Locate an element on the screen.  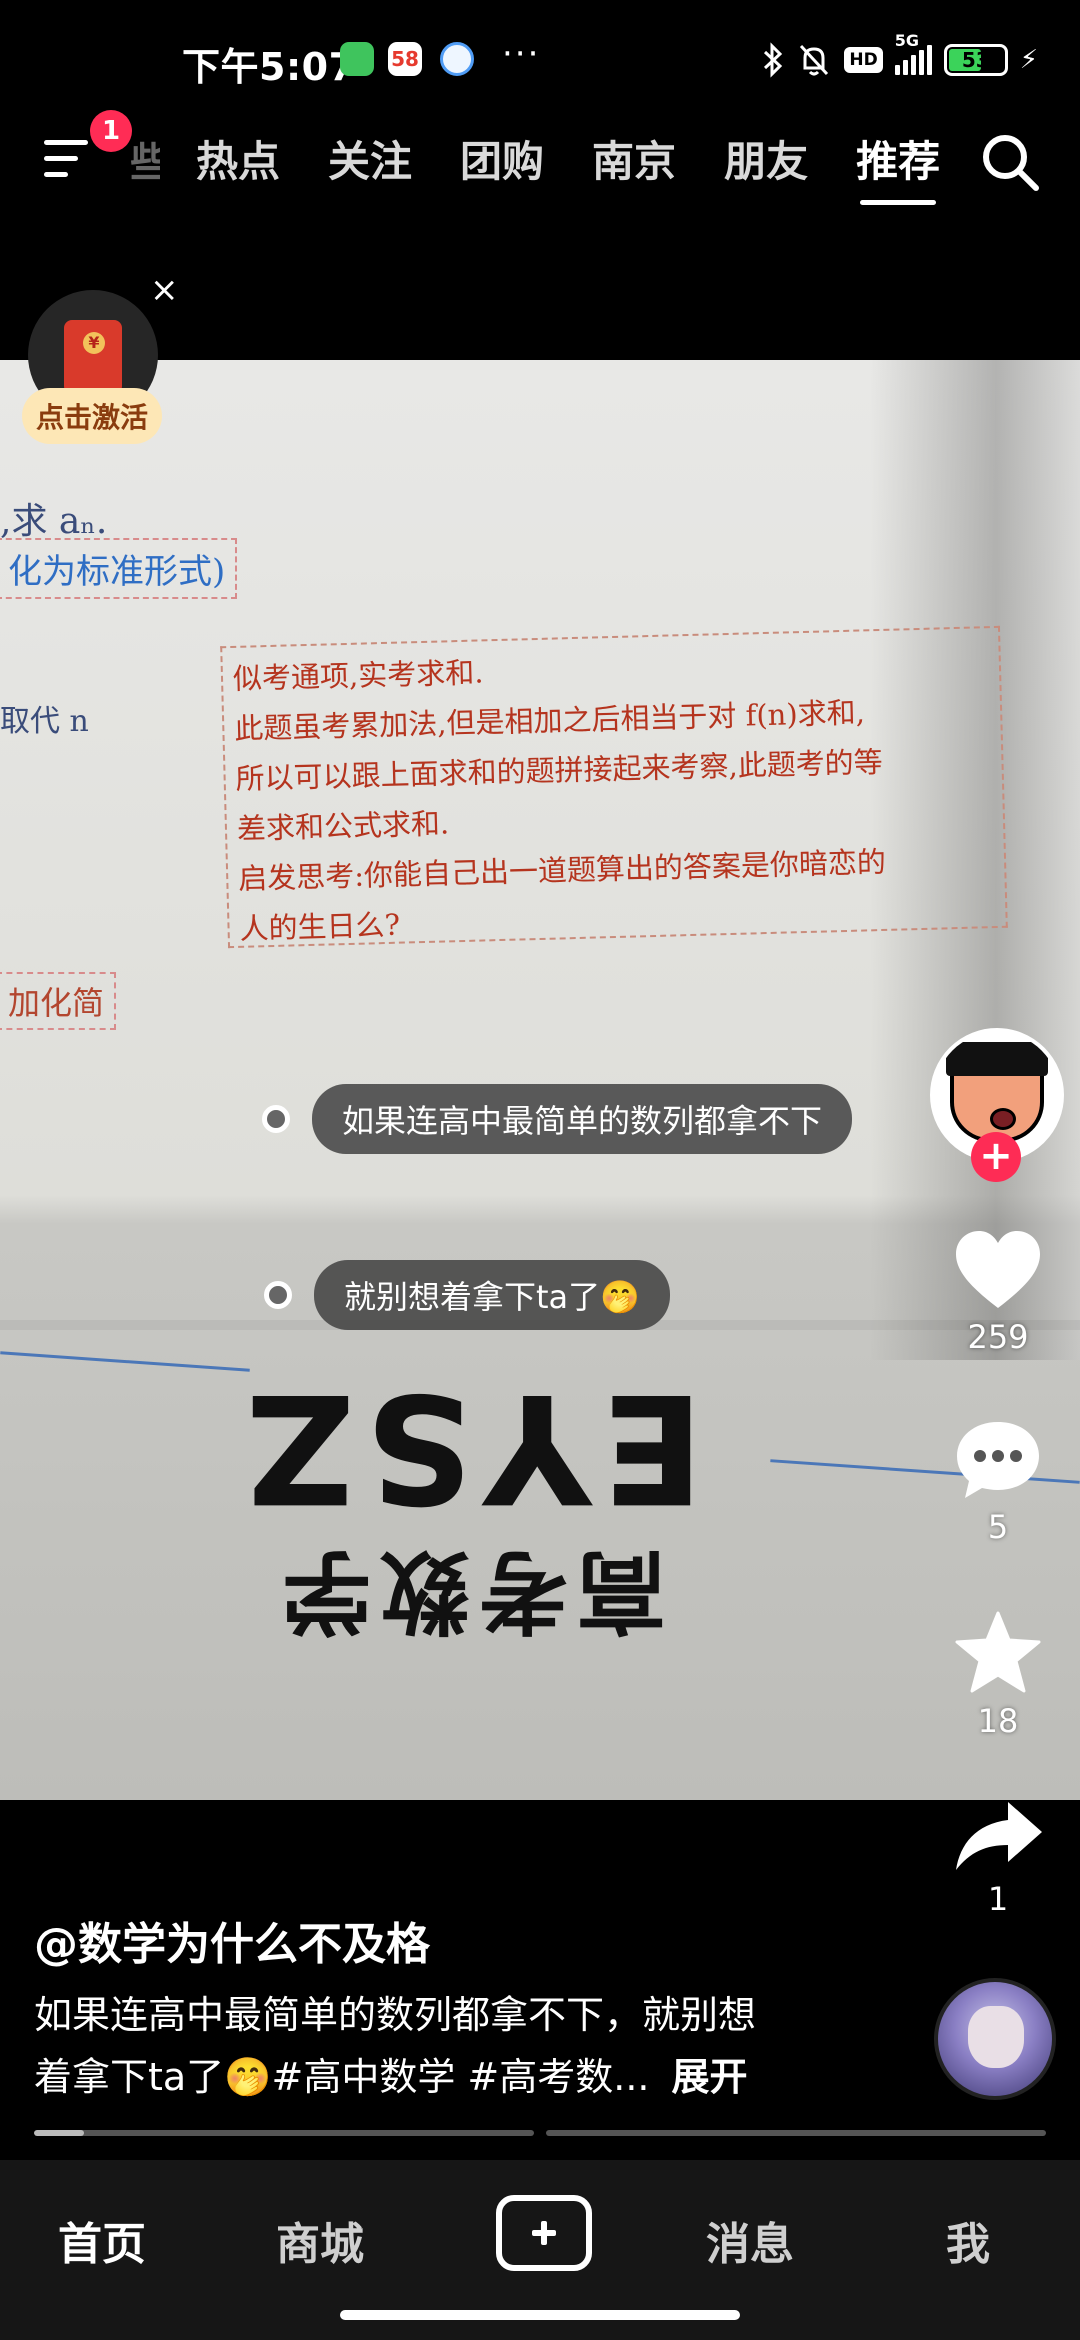
charging-icon: ⚡ is located at coordinates (1028, 60).